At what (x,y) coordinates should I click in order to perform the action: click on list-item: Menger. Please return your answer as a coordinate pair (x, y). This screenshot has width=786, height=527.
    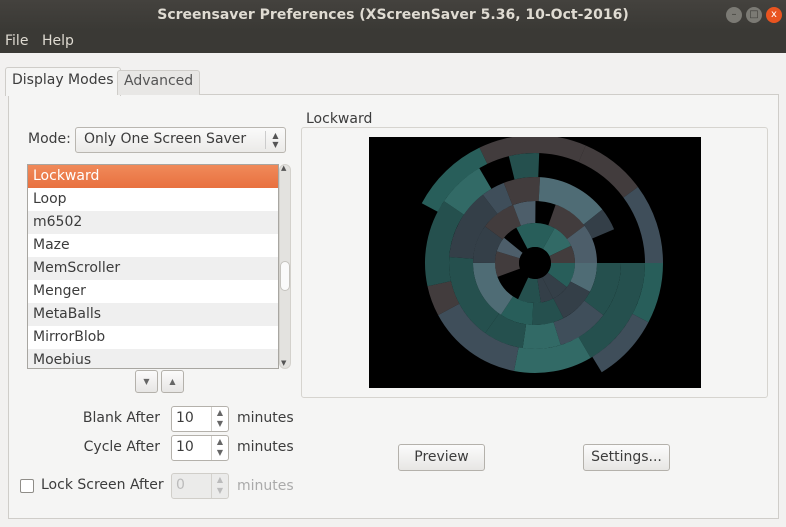
    Looking at the image, I should click on (153, 291).